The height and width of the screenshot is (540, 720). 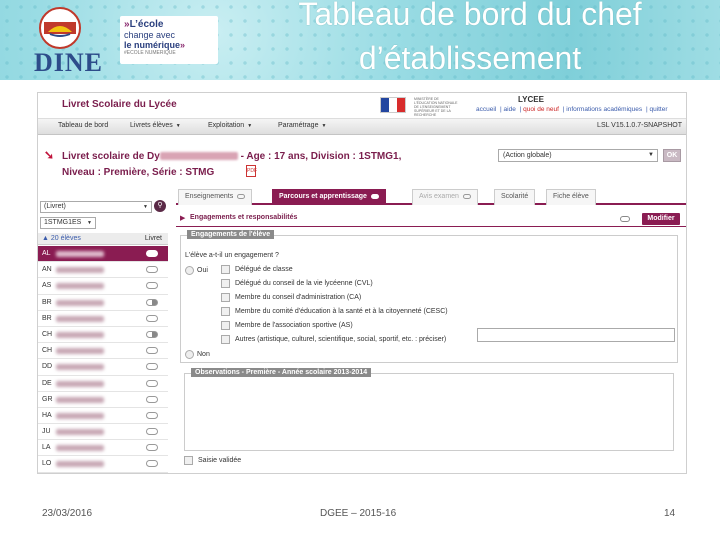 I want to click on checkbox-delegue-classe, so click(x=225, y=269).